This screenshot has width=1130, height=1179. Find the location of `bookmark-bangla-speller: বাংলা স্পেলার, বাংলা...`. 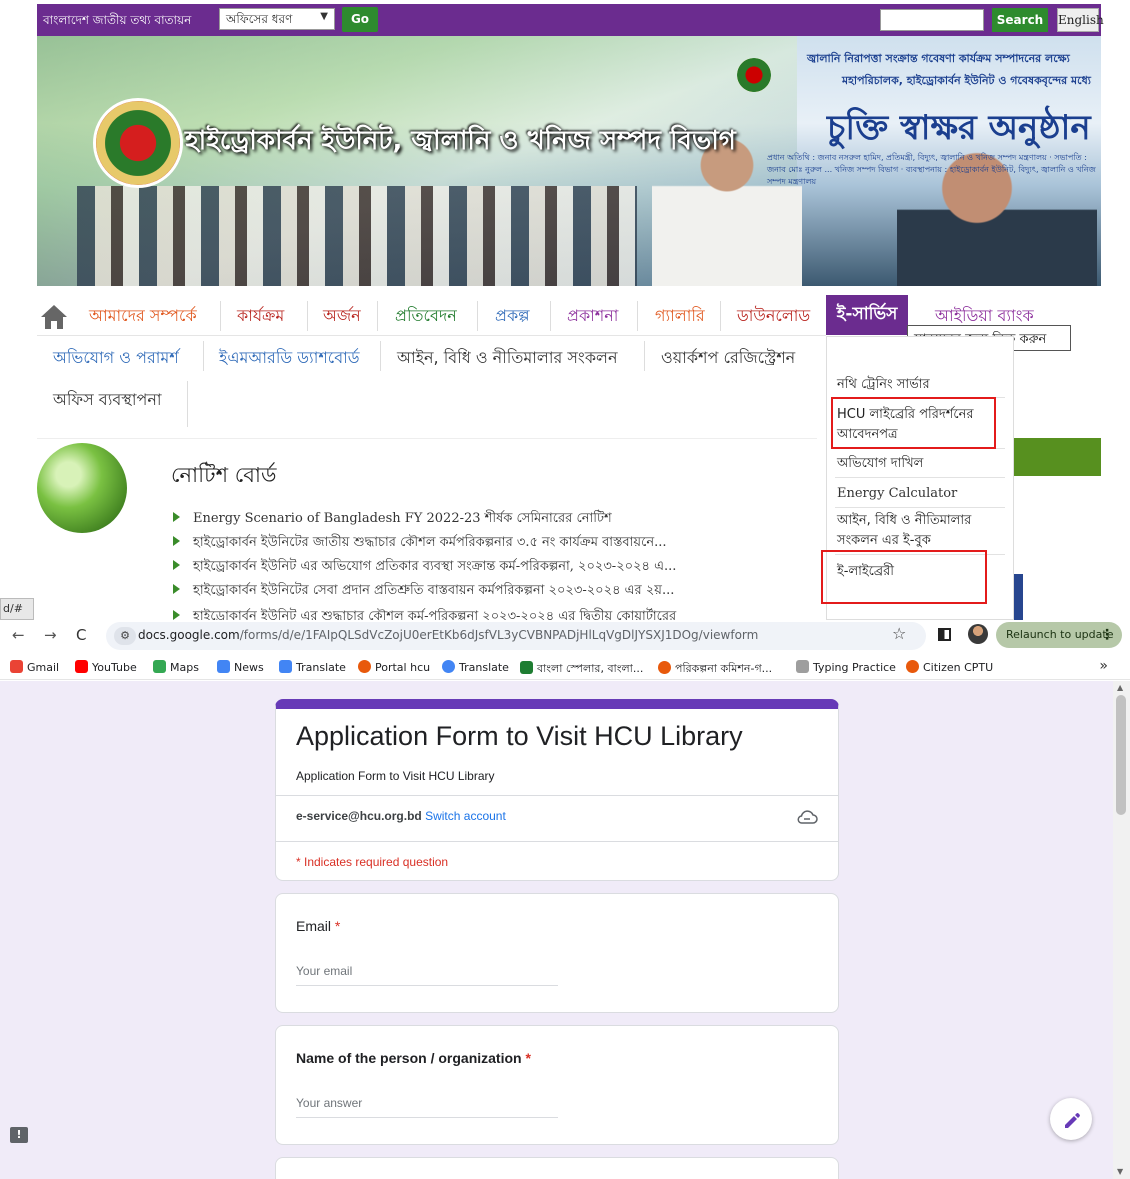

bookmark-bangla-speller: বাংলা স্পেলার, বাংলা... is located at coordinates (581, 669).